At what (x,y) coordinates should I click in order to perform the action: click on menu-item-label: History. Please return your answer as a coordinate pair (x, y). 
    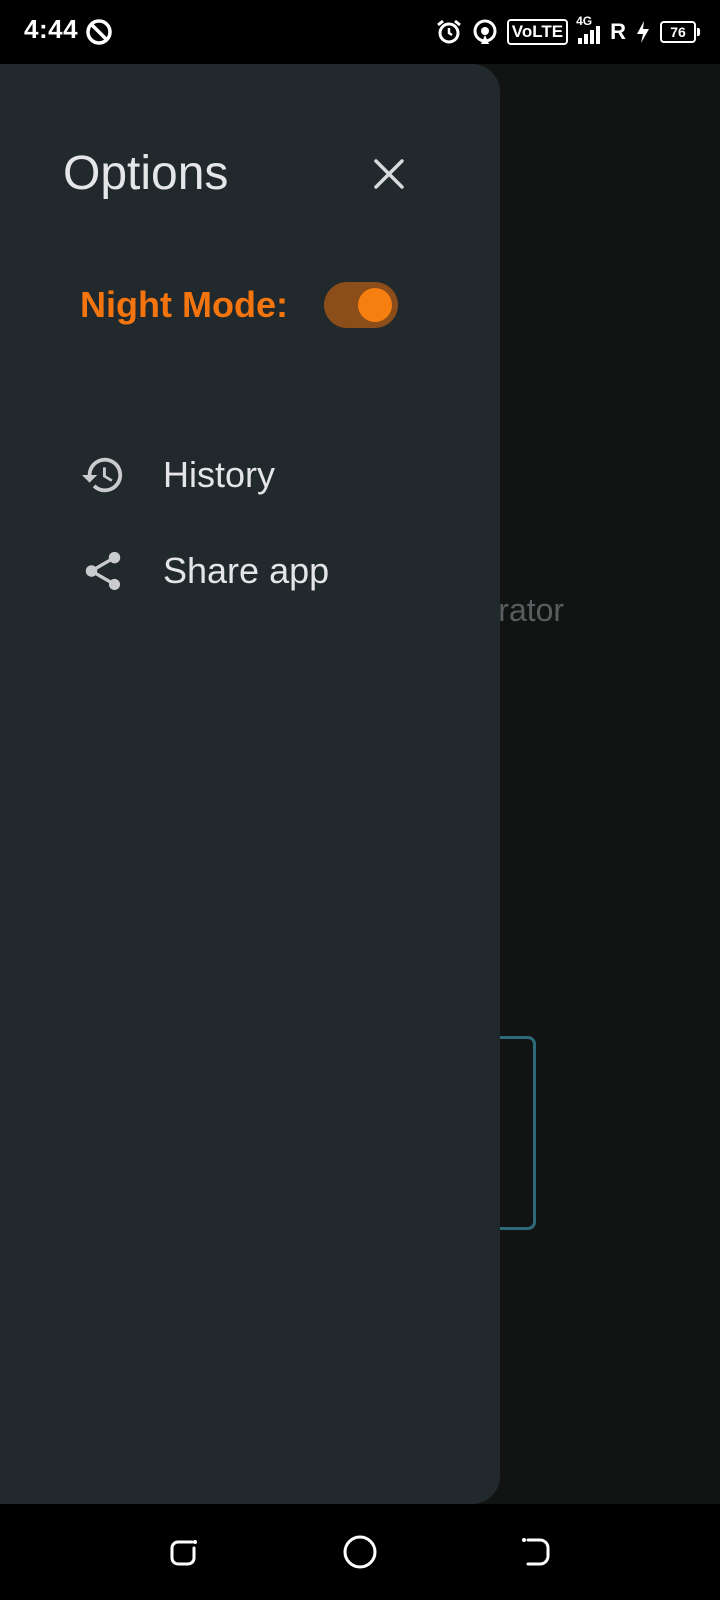
    Looking at the image, I should click on (219, 474).